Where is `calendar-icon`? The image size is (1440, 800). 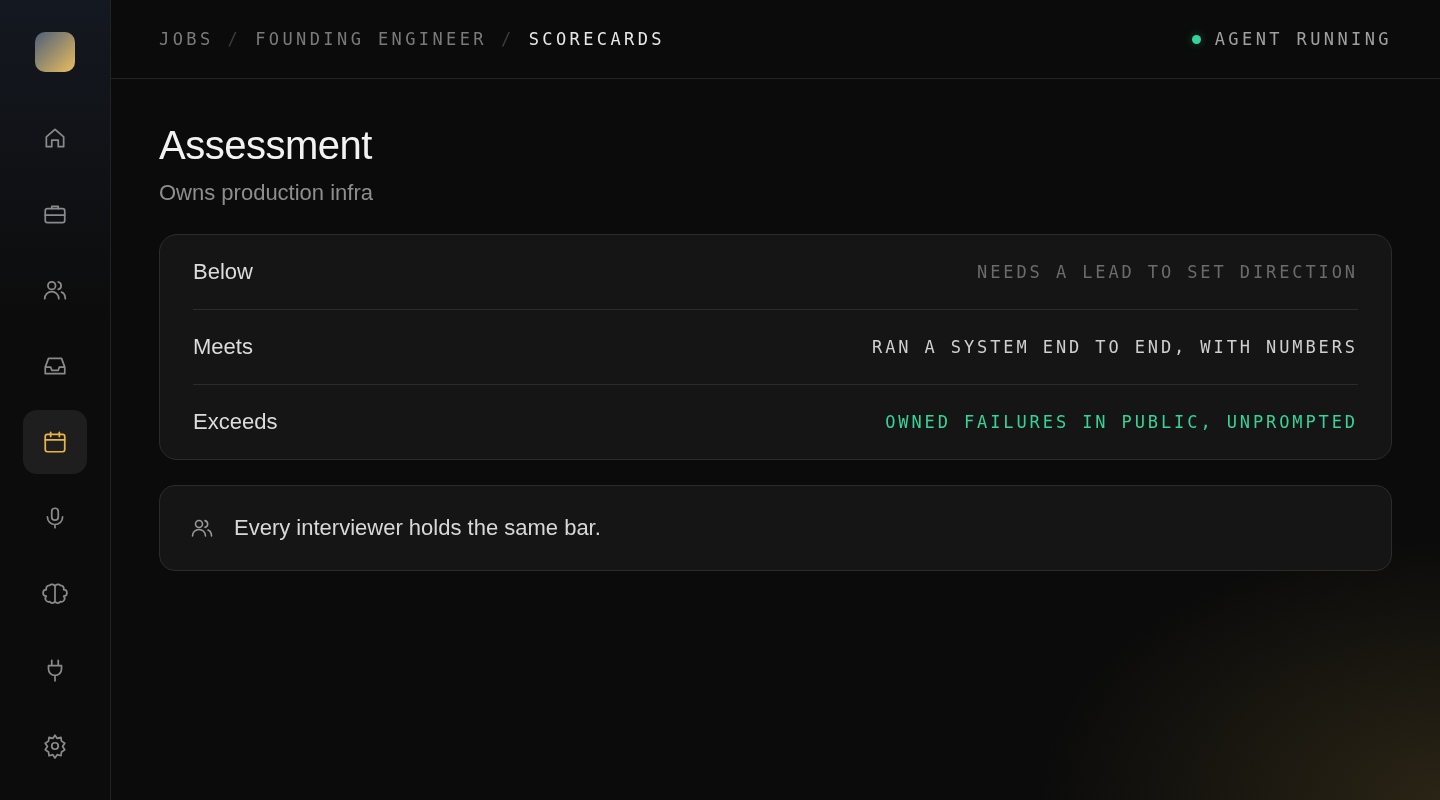 calendar-icon is located at coordinates (55, 442).